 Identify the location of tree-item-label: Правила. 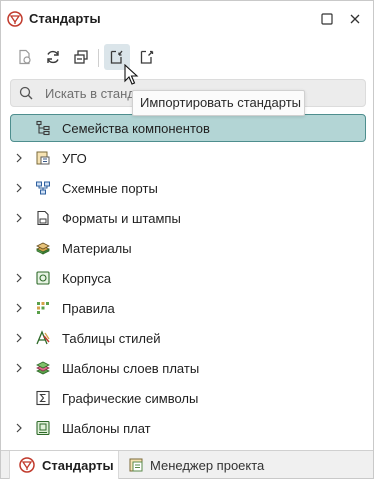
(88, 308).